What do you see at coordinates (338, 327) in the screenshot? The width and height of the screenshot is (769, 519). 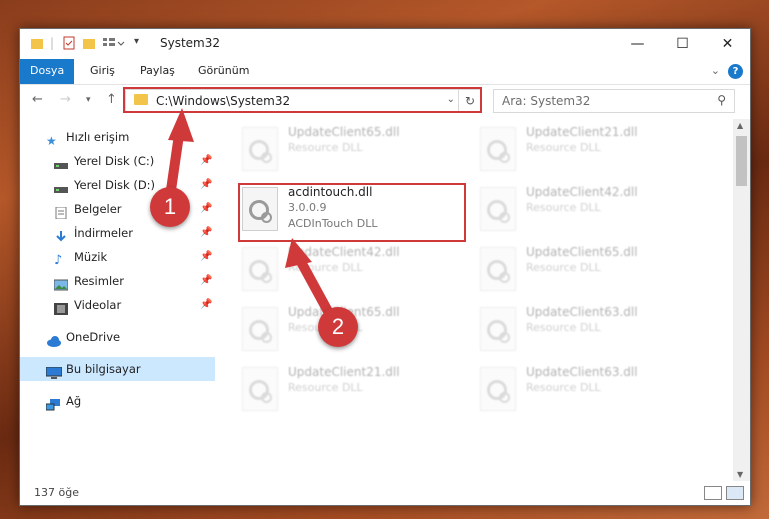 I see `step-2-badge: 2` at bounding box center [338, 327].